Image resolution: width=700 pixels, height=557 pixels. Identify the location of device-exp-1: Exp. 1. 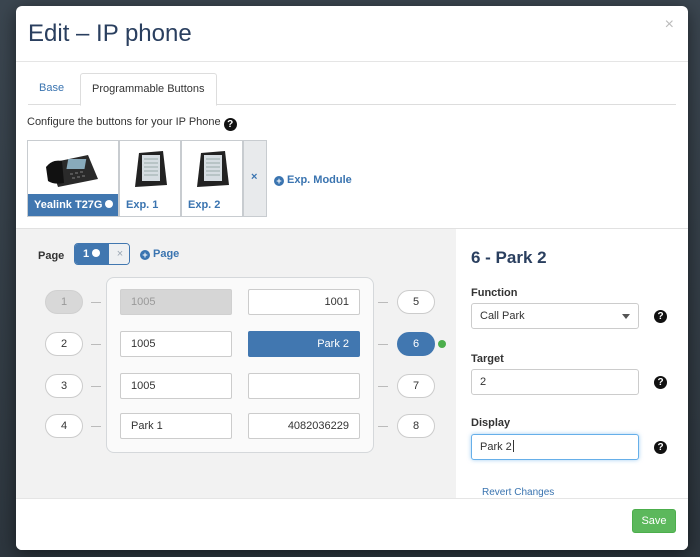
(150, 178).